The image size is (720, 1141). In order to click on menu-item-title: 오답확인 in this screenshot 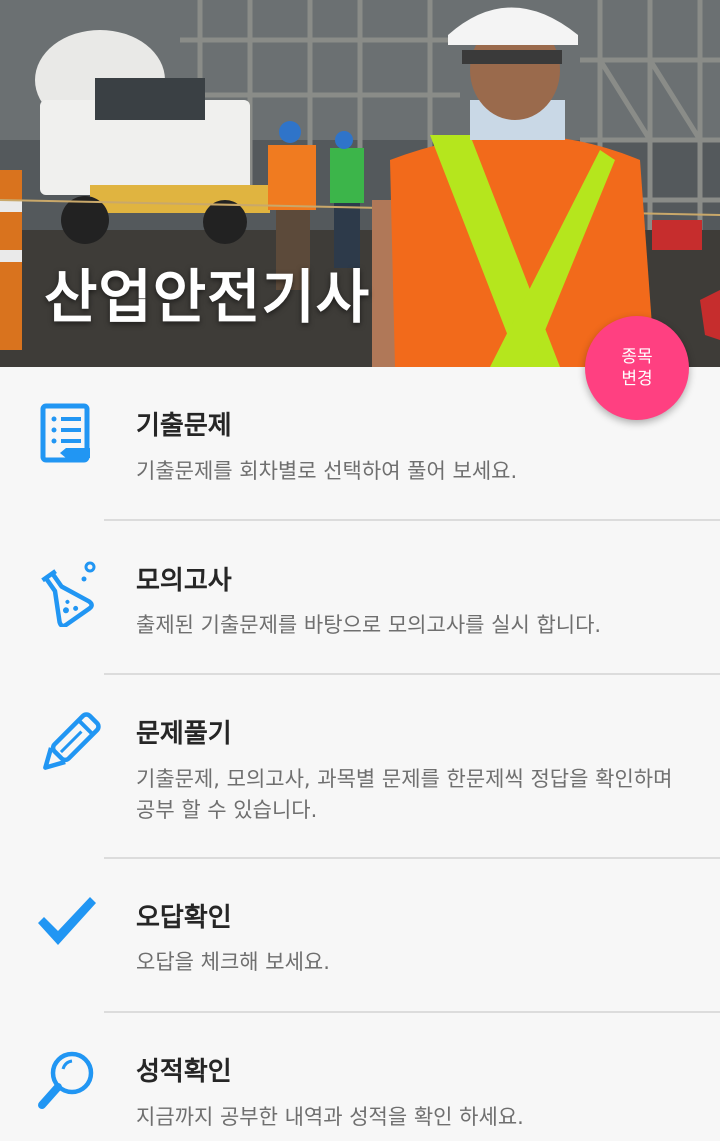, I will do `click(184, 918)`.